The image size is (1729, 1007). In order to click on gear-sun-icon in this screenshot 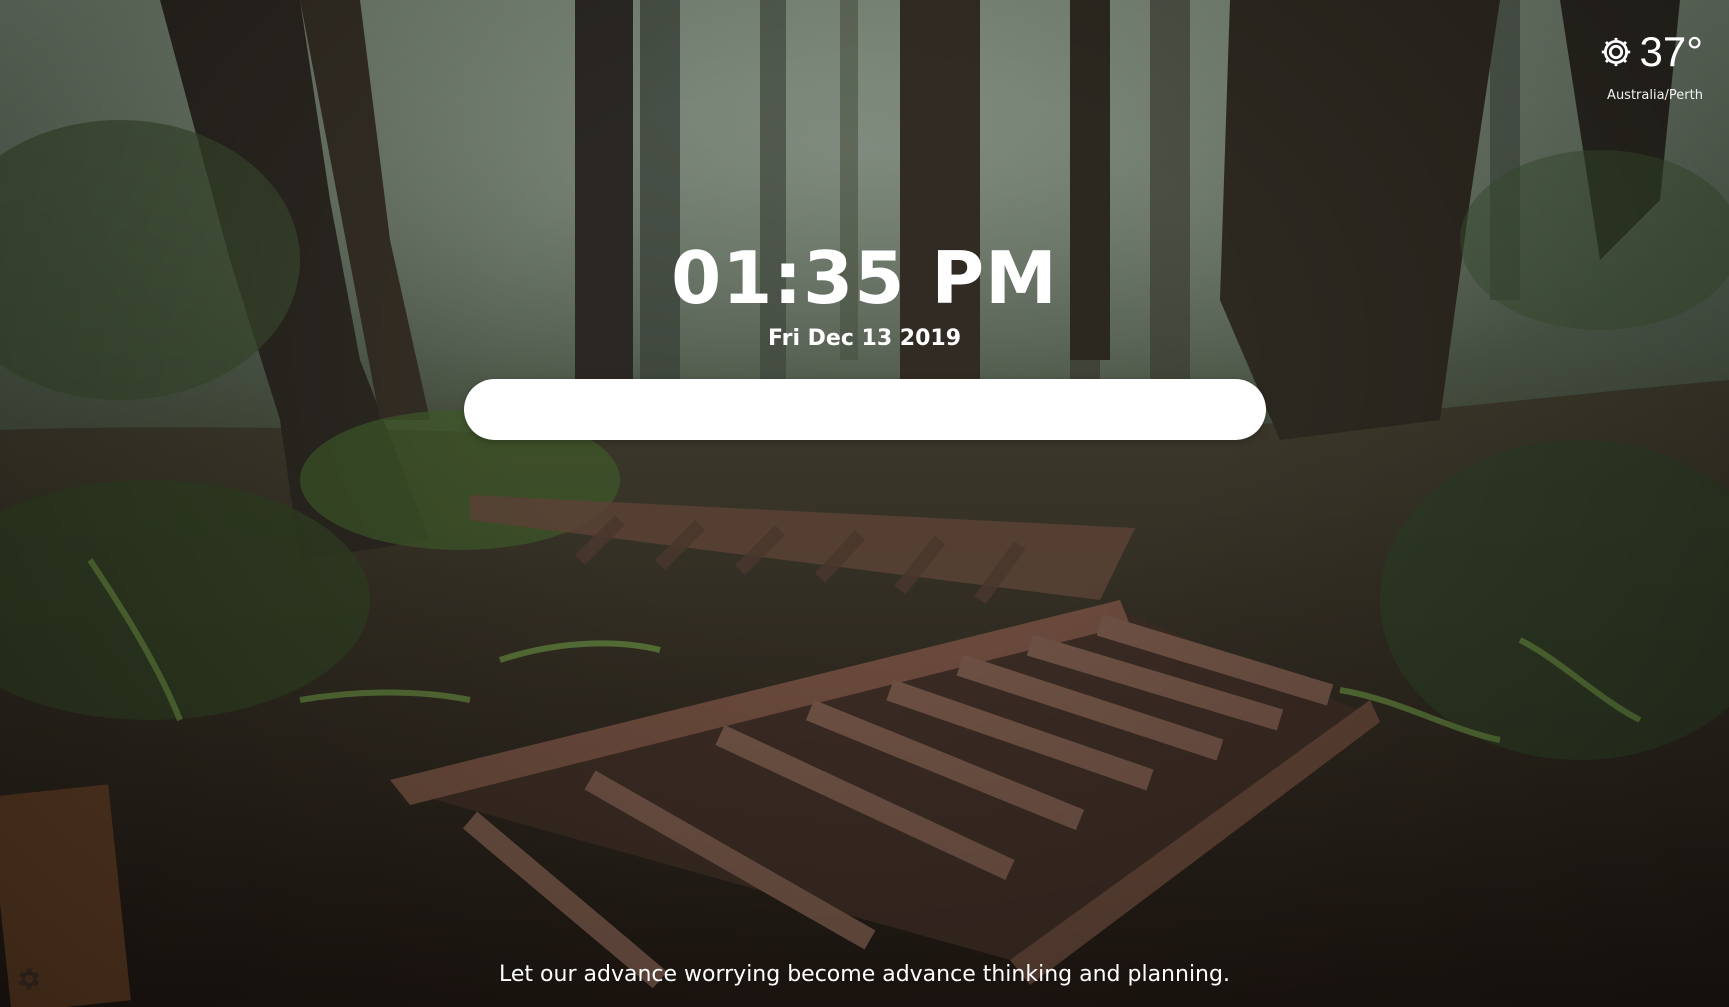, I will do `click(1616, 52)`.